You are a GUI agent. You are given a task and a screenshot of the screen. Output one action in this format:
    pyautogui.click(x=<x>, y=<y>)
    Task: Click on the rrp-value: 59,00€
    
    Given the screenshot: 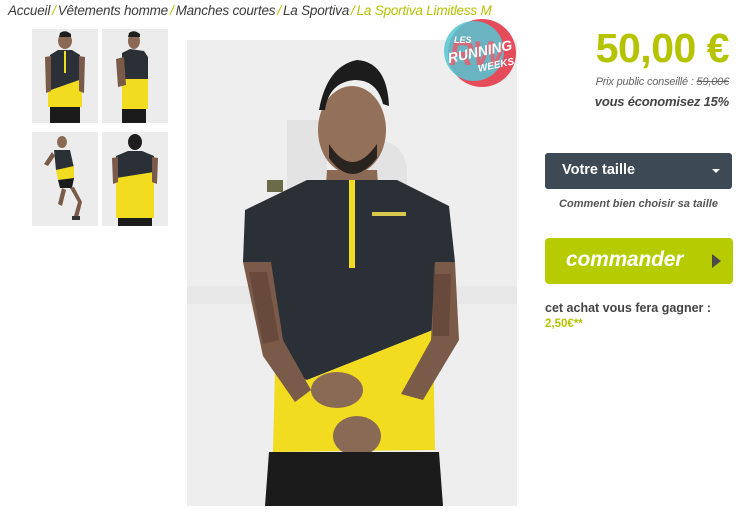 What is the action you would take?
    pyautogui.click(x=713, y=82)
    